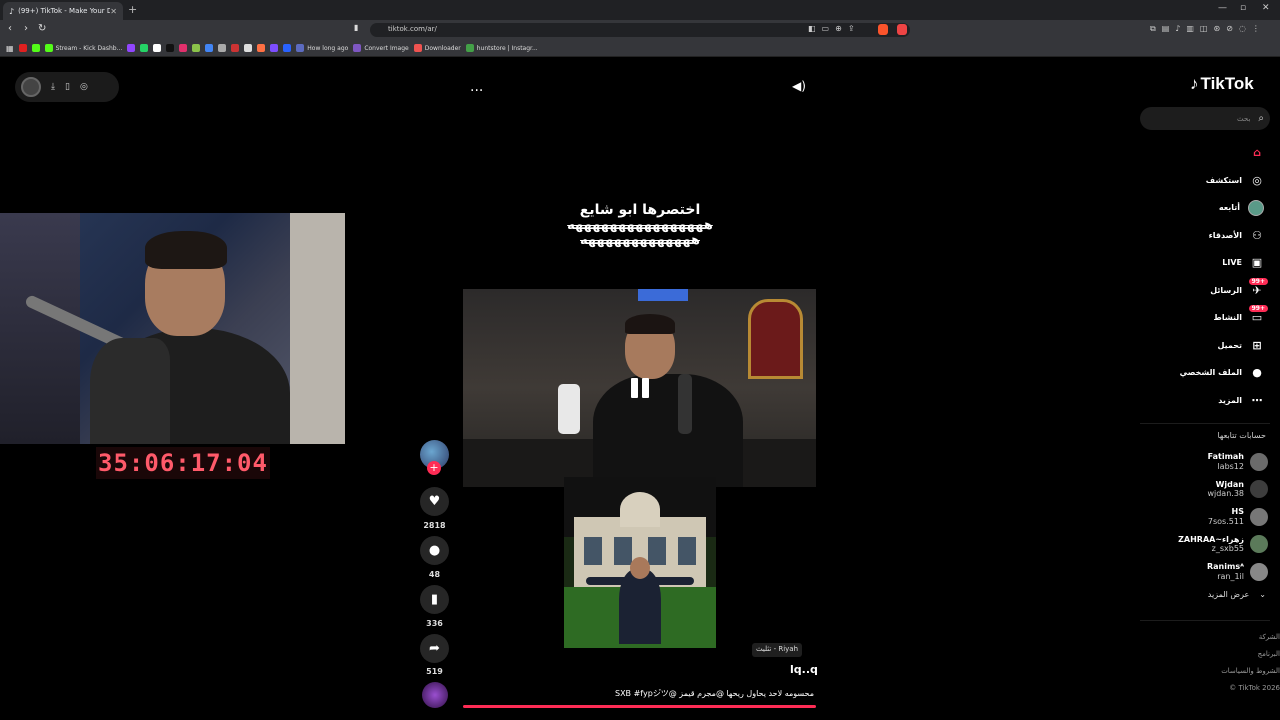 The height and width of the screenshot is (720, 1280). What do you see at coordinates (1230, 637) in the screenshot?
I see `footer-link: الشركة` at bounding box center [1230, 637].